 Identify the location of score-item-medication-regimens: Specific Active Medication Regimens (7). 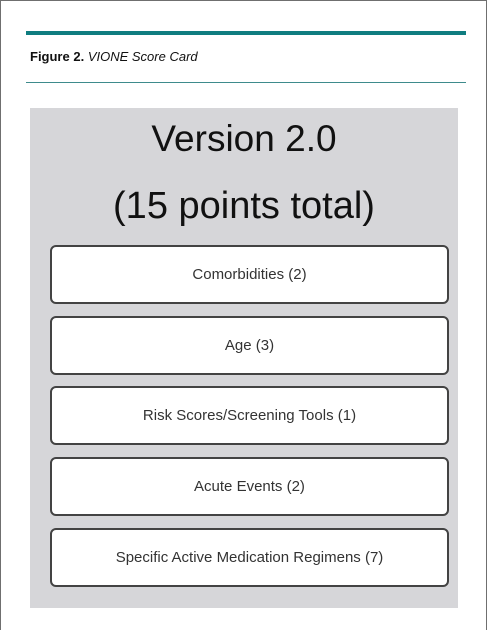
(249, 557).